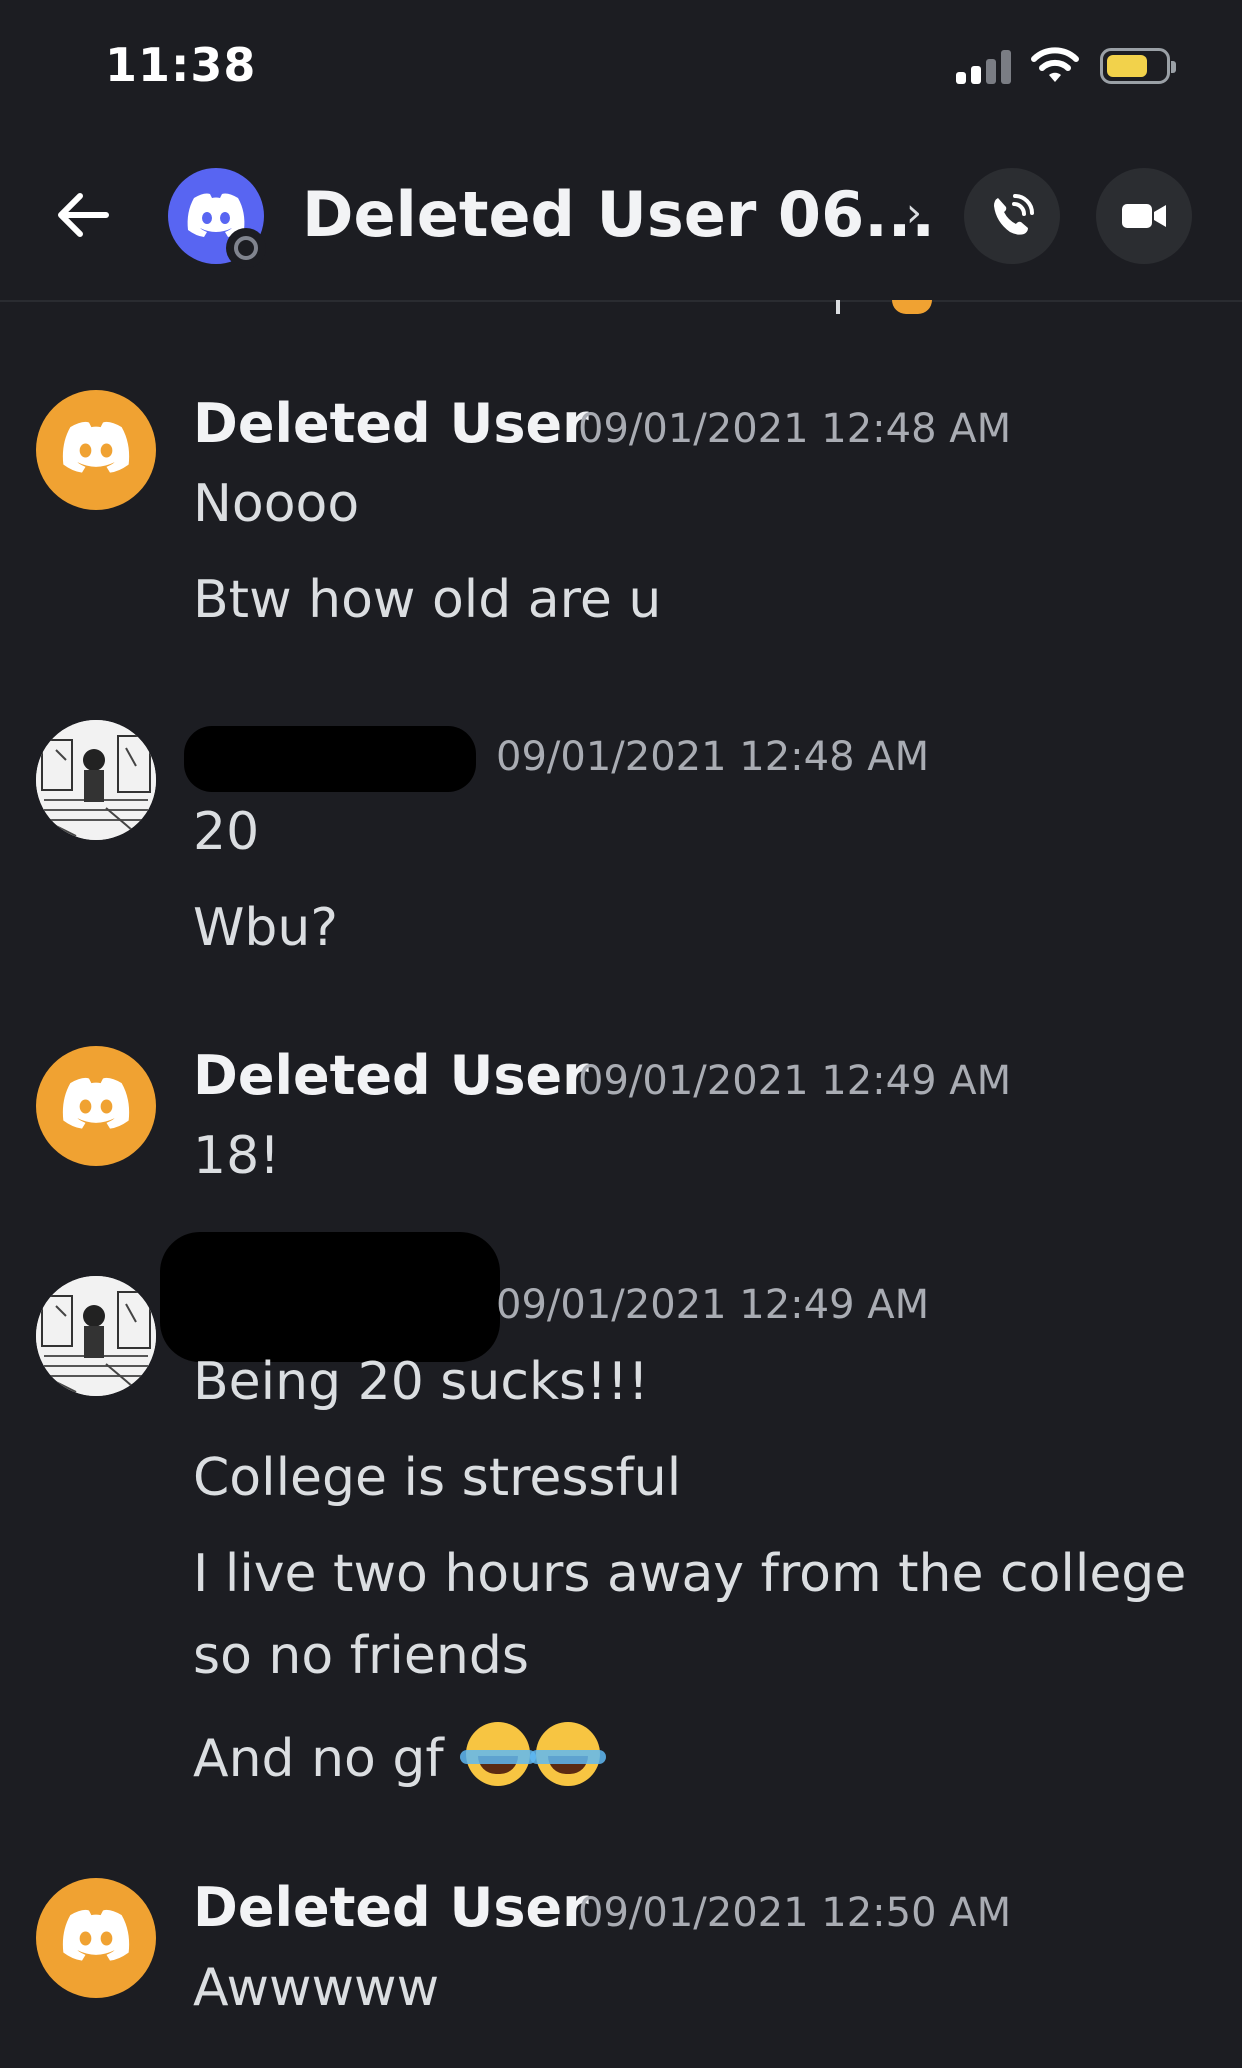  What do you see at coordinates (984, 67) in the screenshot?
I see `cellular-signal-icon` at bounding box center [984, 67].